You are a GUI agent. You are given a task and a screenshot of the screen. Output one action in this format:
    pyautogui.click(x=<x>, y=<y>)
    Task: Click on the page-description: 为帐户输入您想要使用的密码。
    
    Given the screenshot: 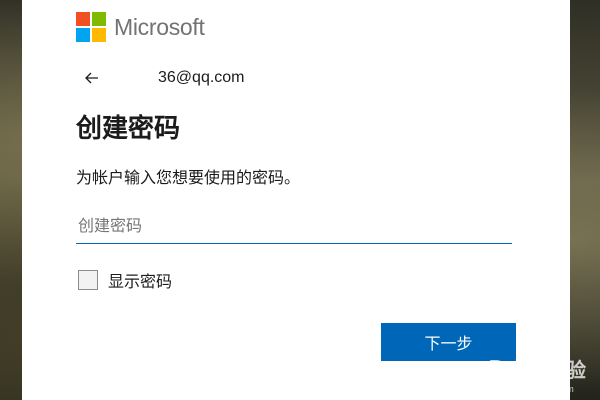 What is the action you would take?
    pyautogui.click(x=188, y=177)
    